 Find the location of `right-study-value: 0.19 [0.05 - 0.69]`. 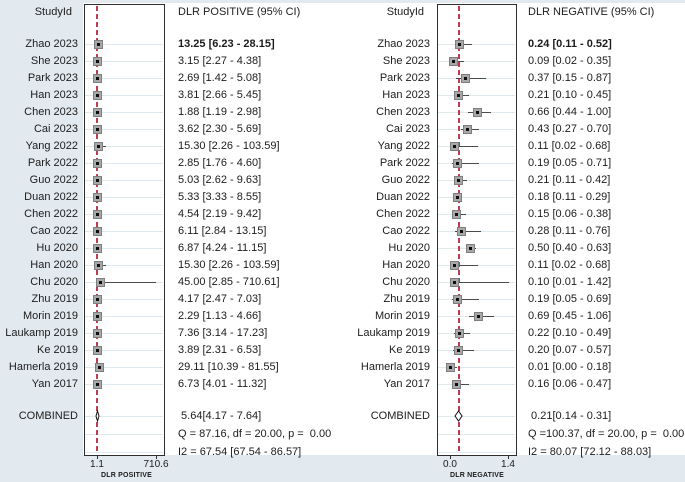

right-study-value: 0.19 [0.05 - 0.69] is located at coordinates (570, 299).